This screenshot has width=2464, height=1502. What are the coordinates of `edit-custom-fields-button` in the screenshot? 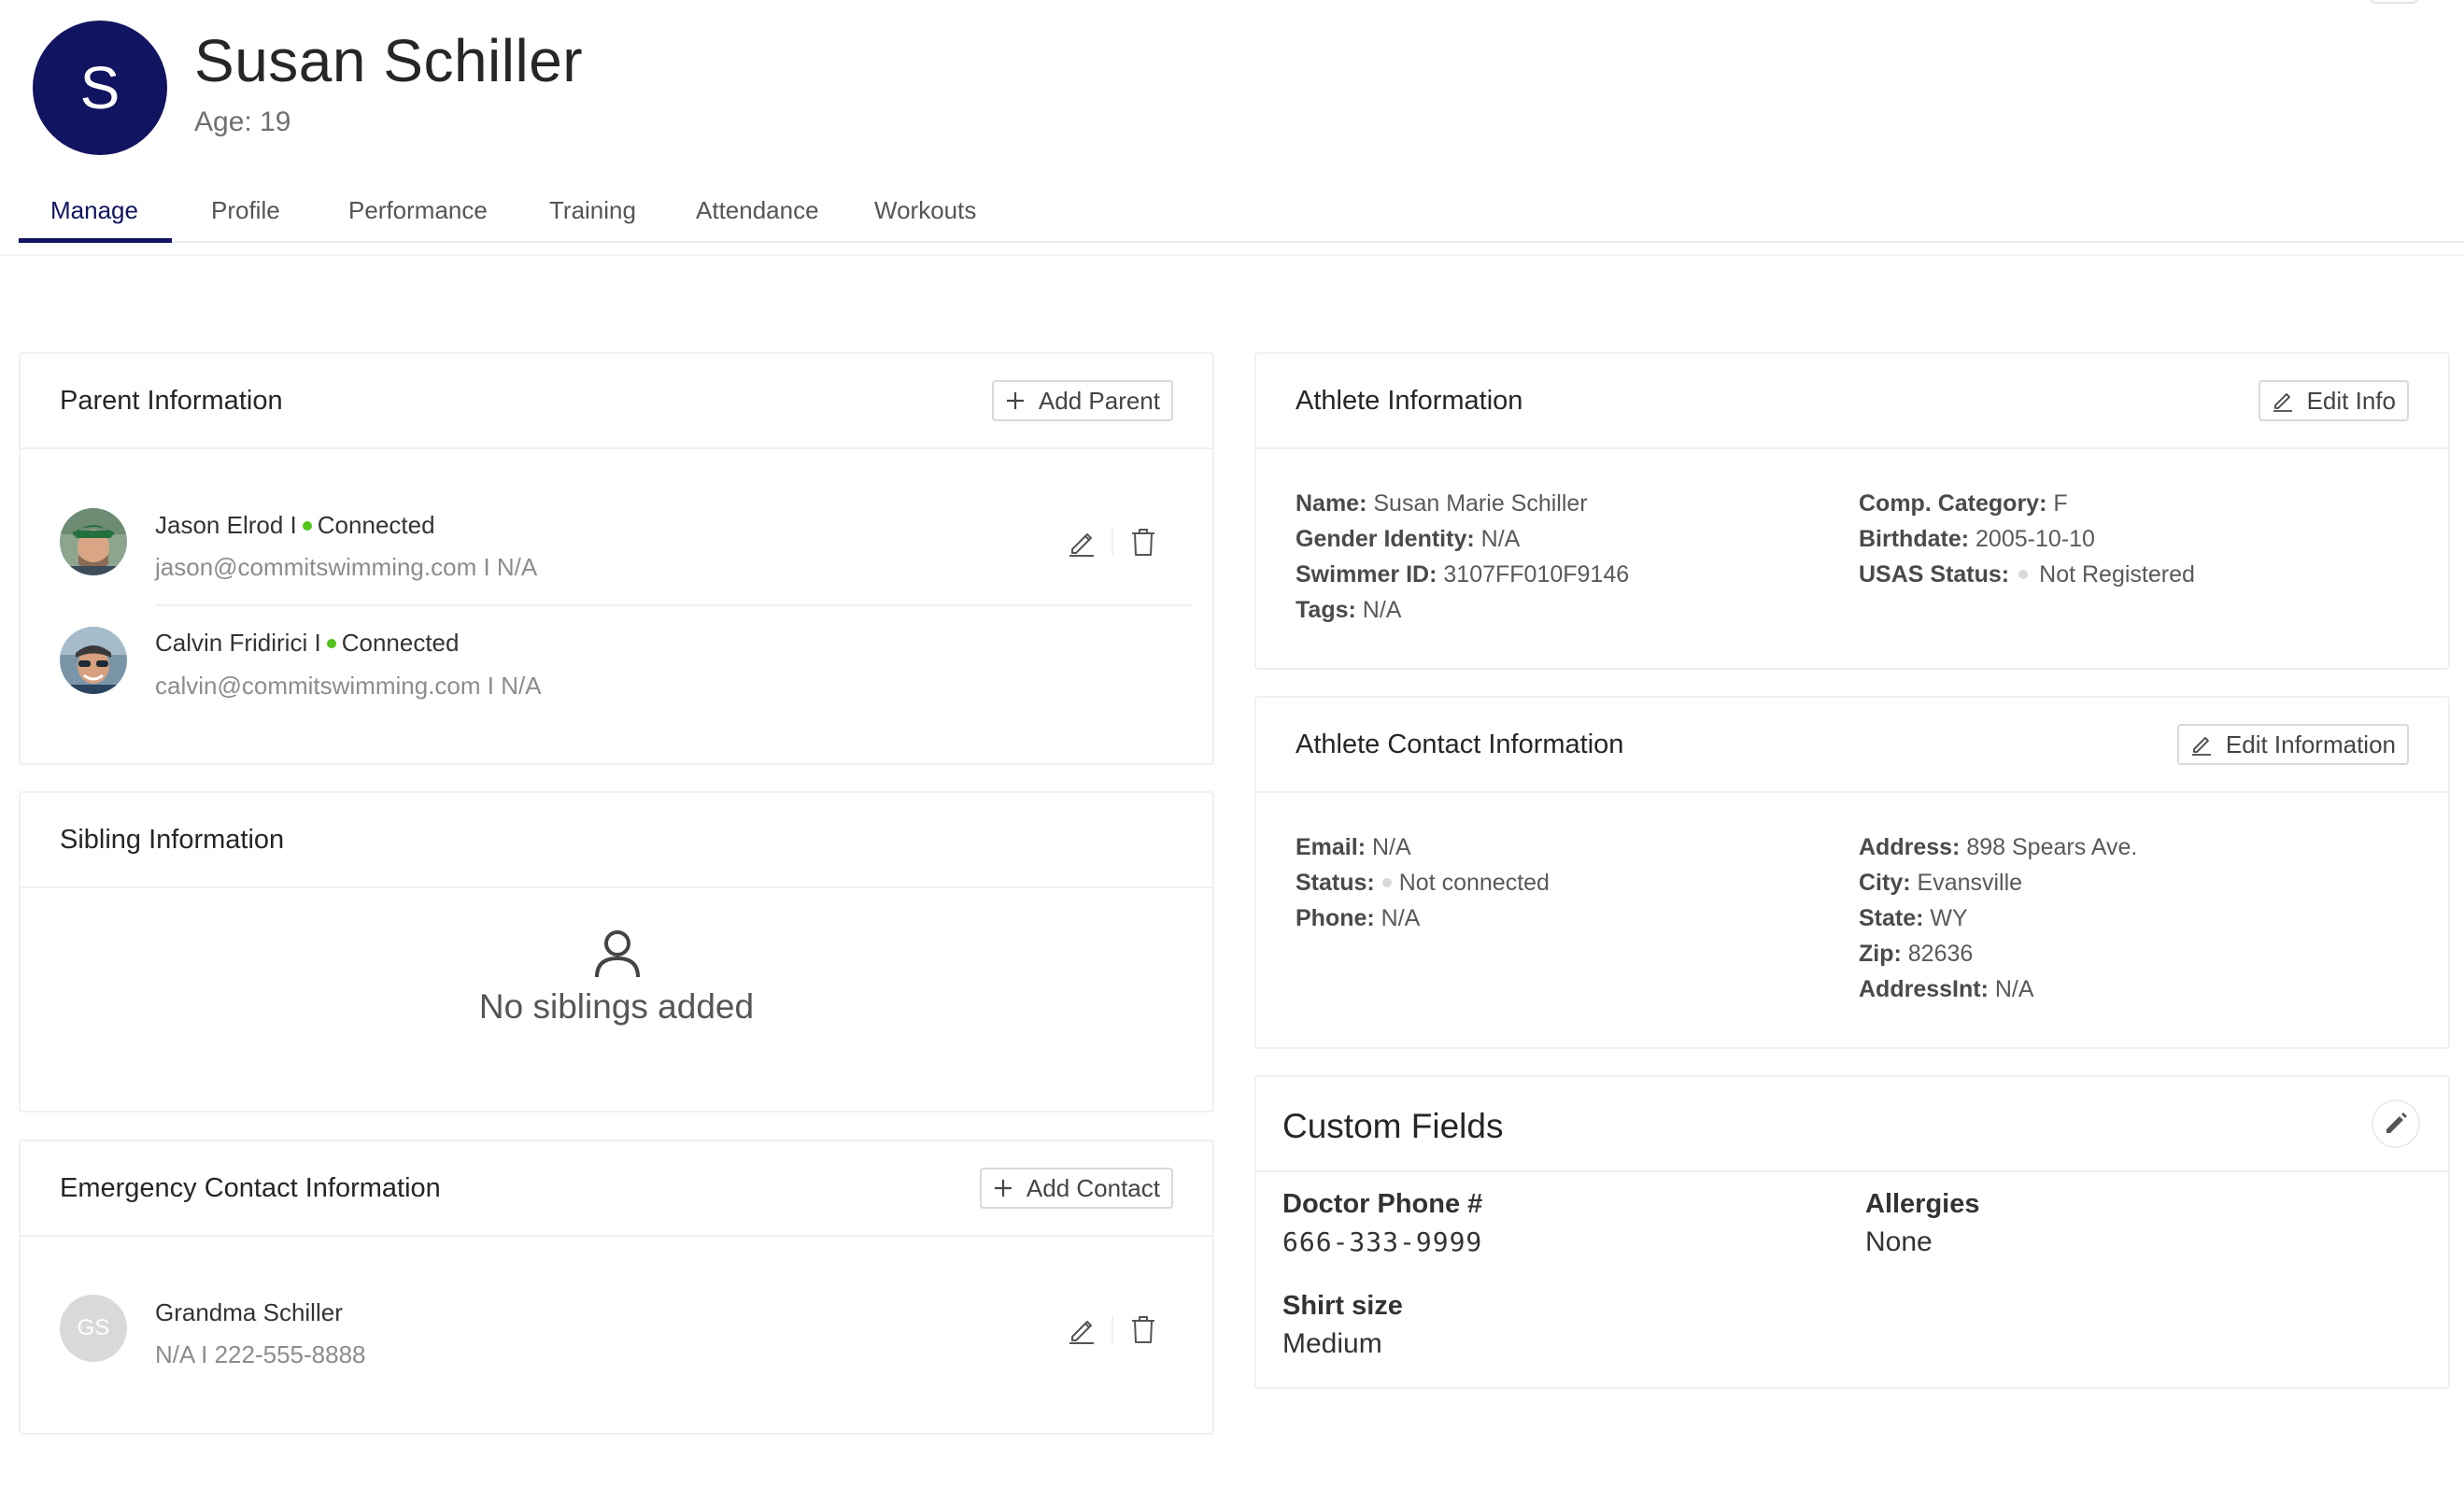 It's located at (2396, 1123).